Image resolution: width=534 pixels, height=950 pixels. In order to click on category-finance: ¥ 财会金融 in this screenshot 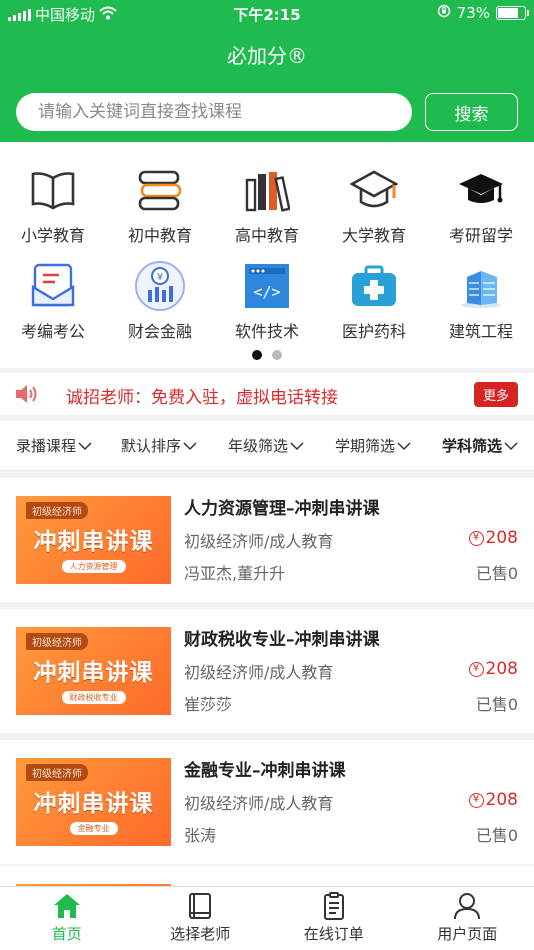, I will do `click(160, 301)`.